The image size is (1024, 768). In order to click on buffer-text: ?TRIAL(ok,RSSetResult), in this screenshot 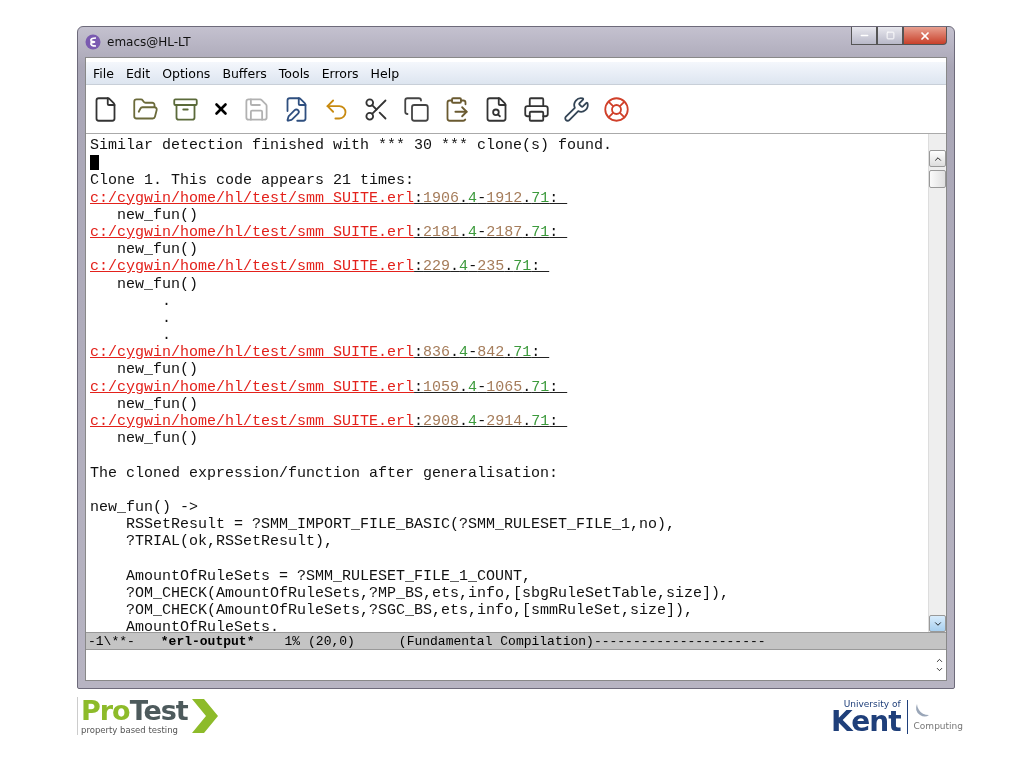, I will do `click(229, 542)`.